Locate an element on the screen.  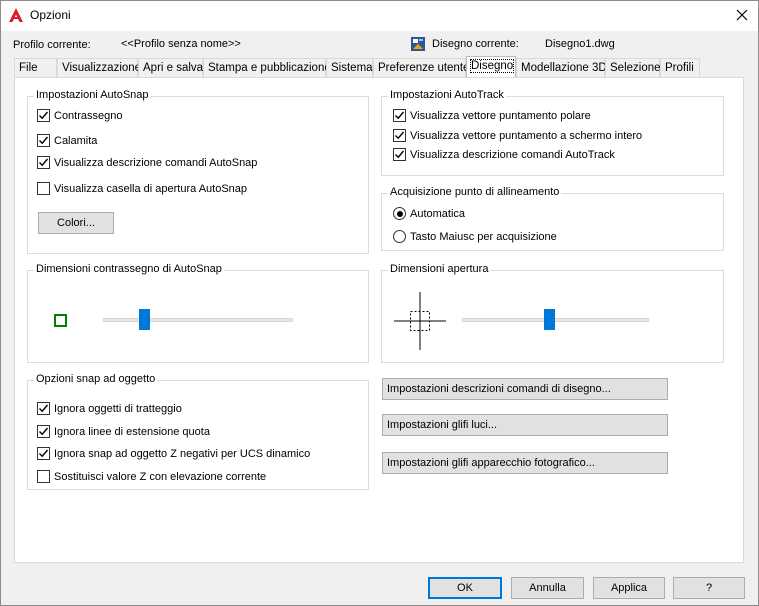
radio-unselected-icon is located at coordinates (399, 236).